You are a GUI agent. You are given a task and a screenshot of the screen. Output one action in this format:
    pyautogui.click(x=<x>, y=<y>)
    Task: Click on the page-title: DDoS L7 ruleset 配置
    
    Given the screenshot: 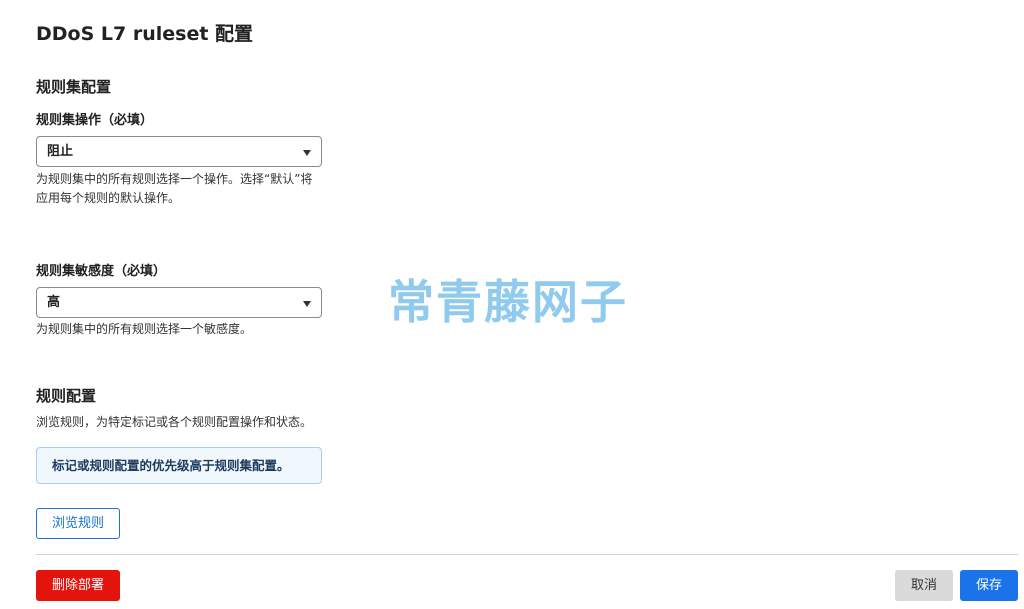 What is the action you would take?
    pyautogui.click(x=145, y=34)
    